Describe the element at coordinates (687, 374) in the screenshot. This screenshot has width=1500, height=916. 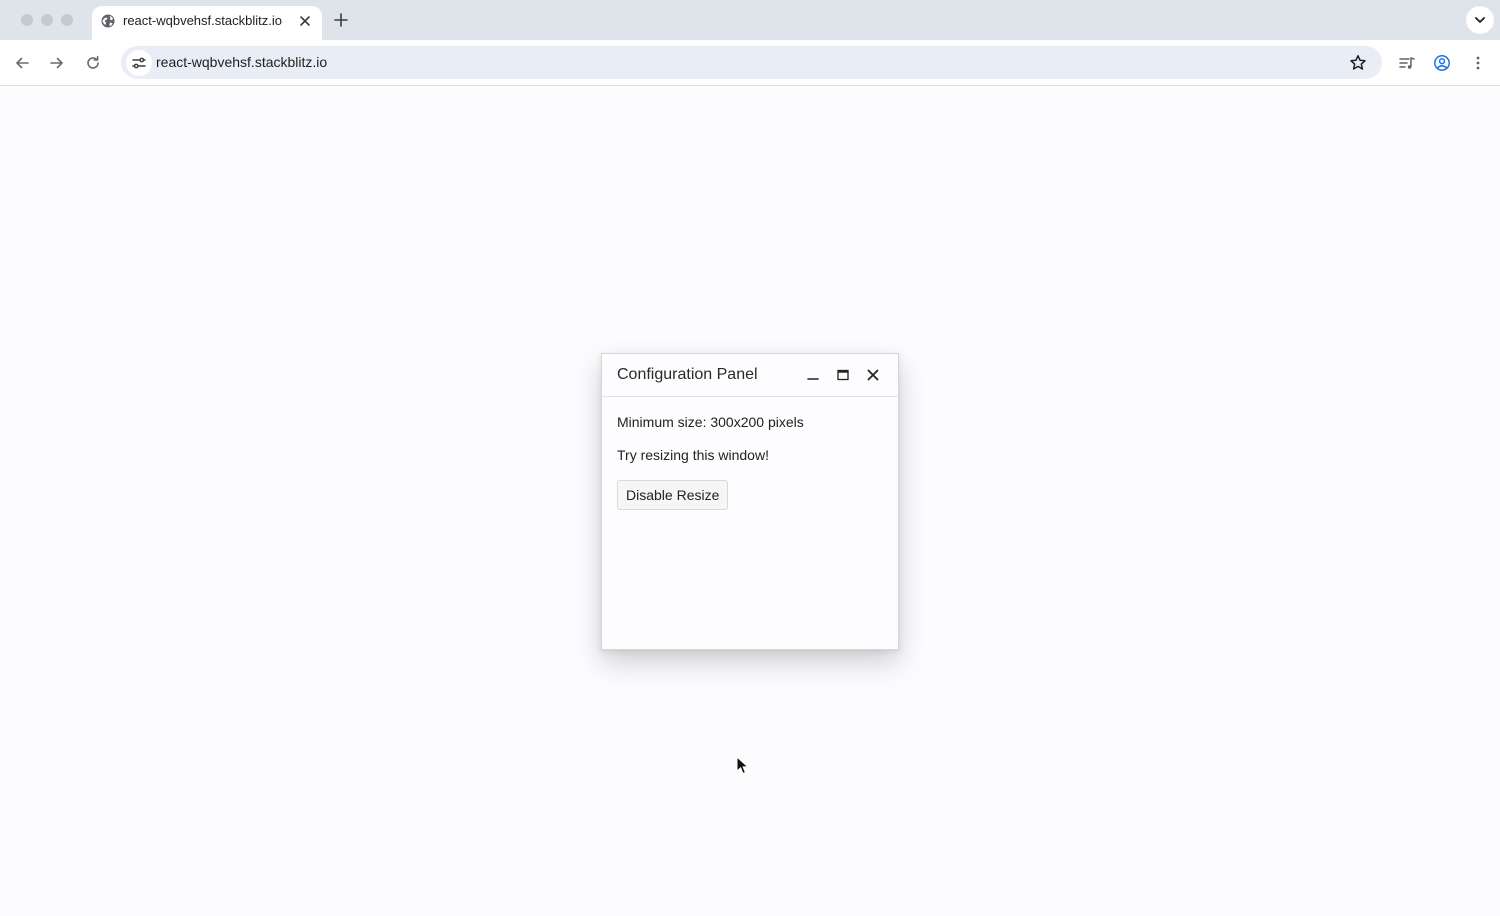
I see `window-title: Configuration Panel` at that location.